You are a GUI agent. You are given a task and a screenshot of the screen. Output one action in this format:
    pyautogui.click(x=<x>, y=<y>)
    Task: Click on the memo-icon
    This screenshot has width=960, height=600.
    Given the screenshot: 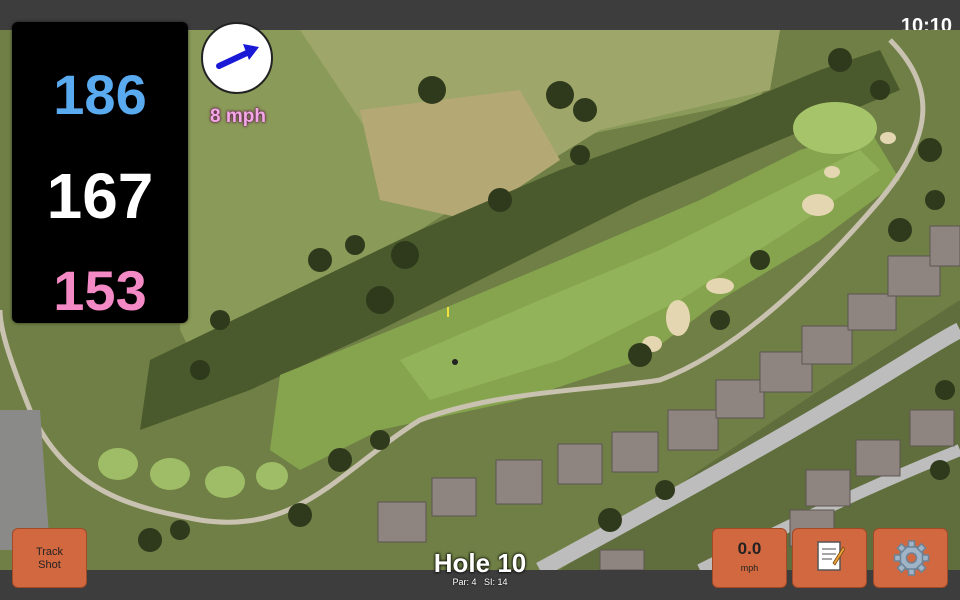 What is the action you would take?
    pyautogui.click(x=831, y=556)
    